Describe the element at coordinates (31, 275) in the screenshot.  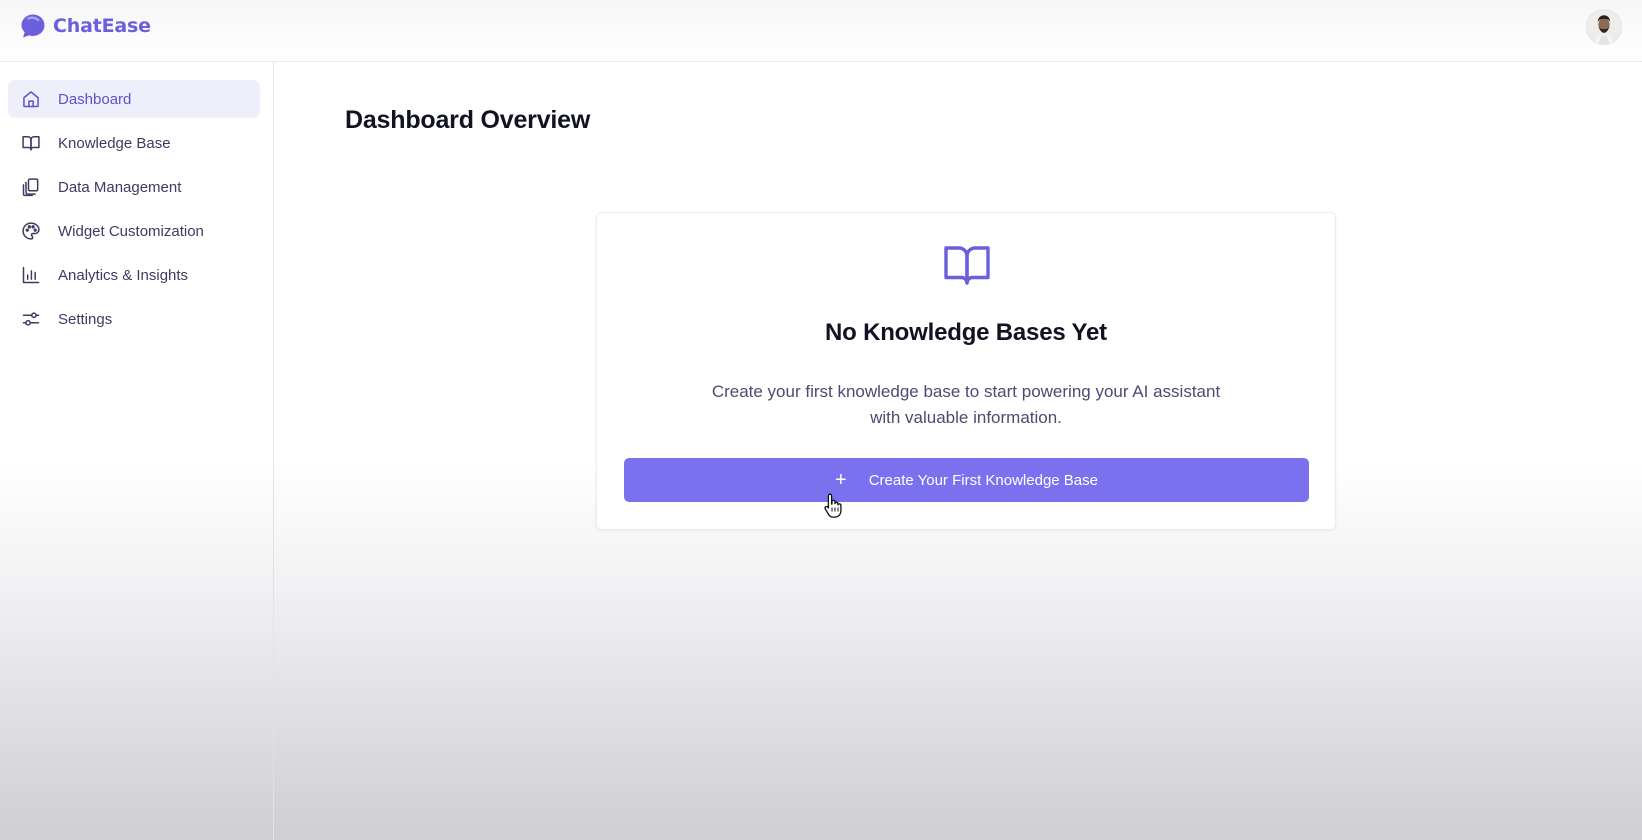
I see `bar-chart-icon` at that location.